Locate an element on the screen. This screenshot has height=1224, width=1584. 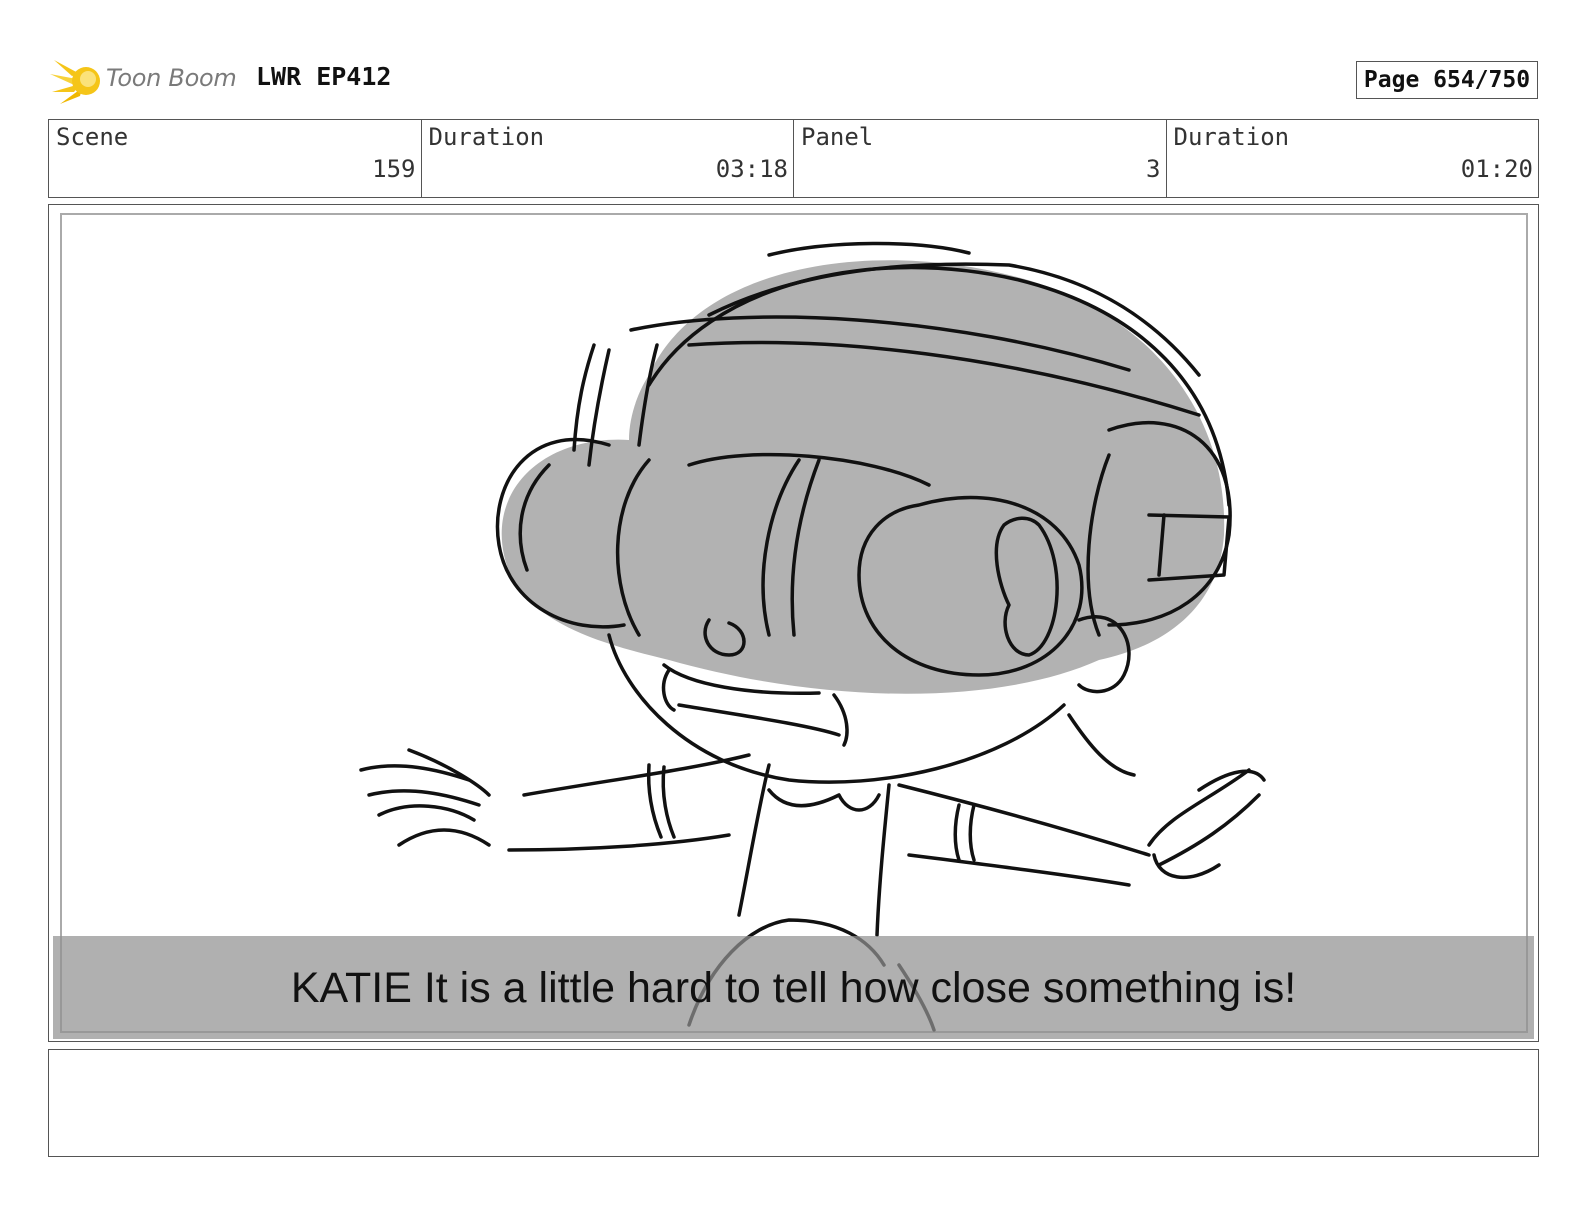
logo-text: Toon Boom is located at coordinates (171, 78).